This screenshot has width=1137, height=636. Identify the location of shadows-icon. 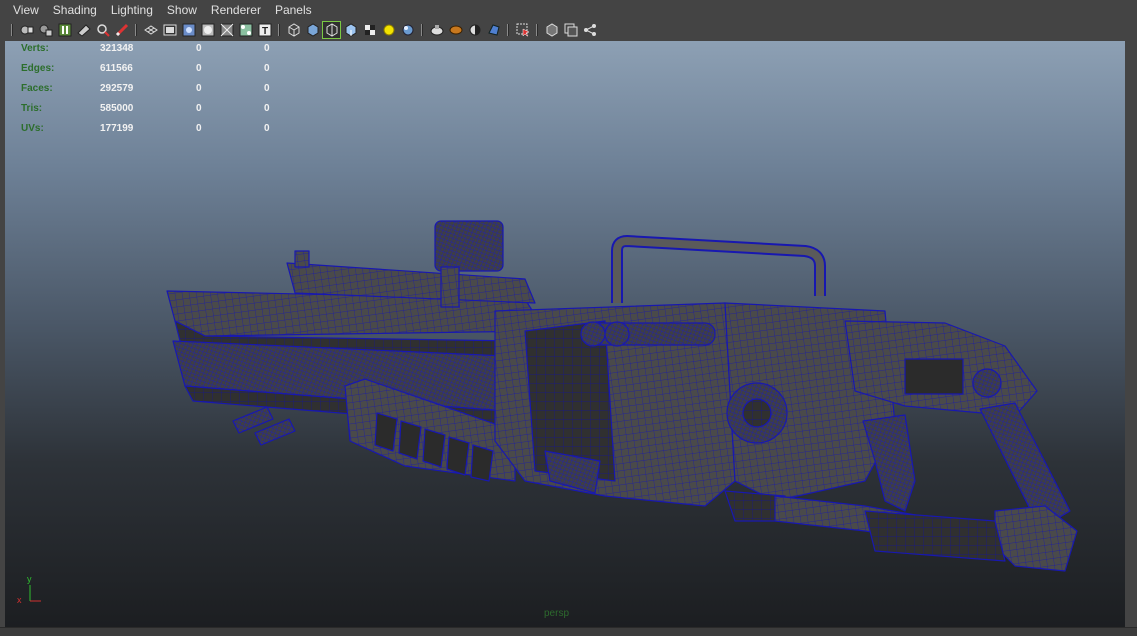
(388, 30).